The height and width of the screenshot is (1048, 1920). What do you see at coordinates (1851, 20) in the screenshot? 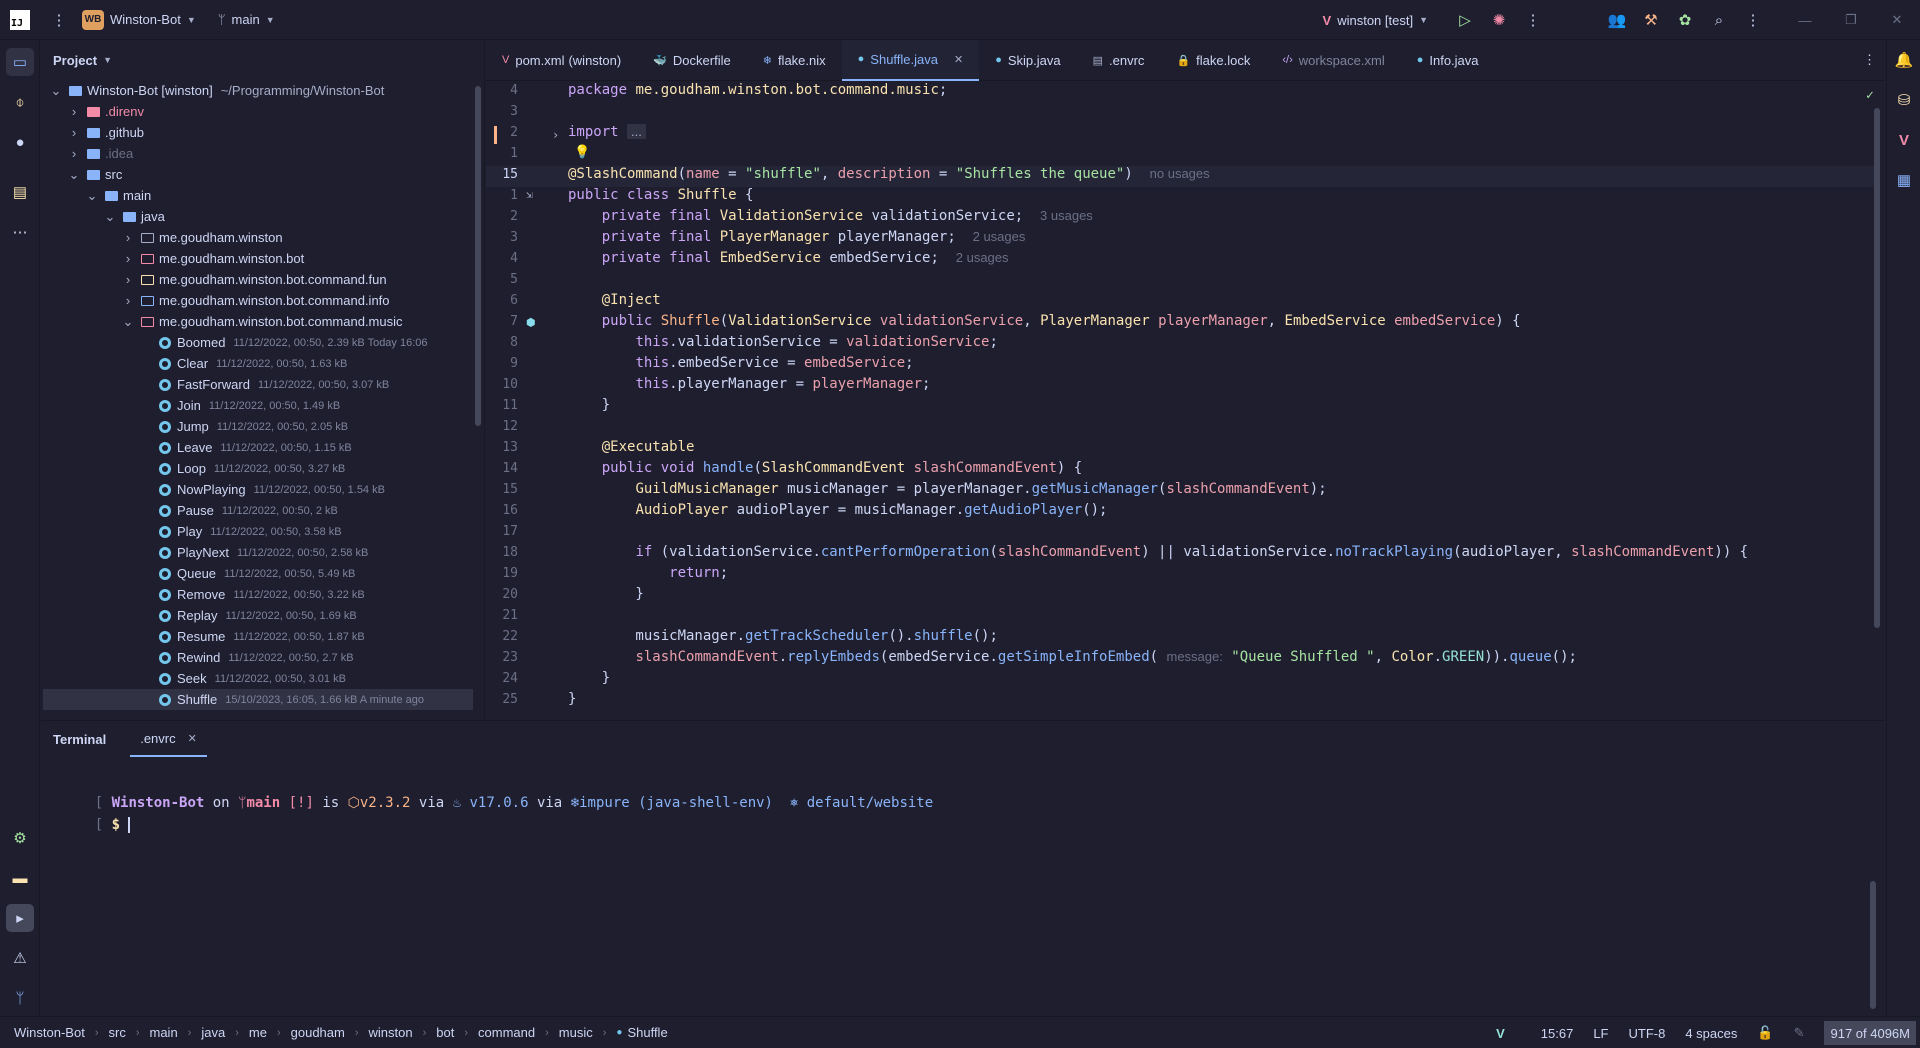
I see `restore-icon: ❐` at bounding box center [1851, 20].